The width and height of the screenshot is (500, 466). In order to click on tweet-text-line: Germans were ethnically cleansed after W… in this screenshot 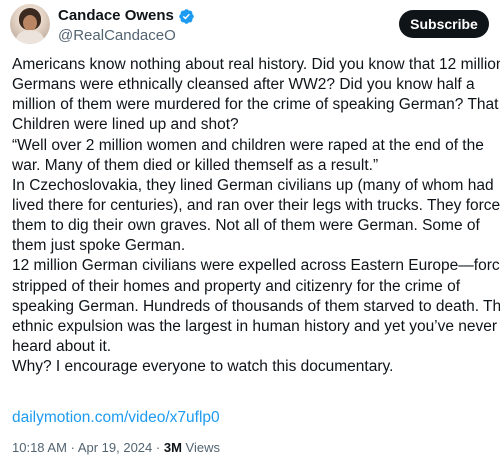, I will do `click(243, 85)`.